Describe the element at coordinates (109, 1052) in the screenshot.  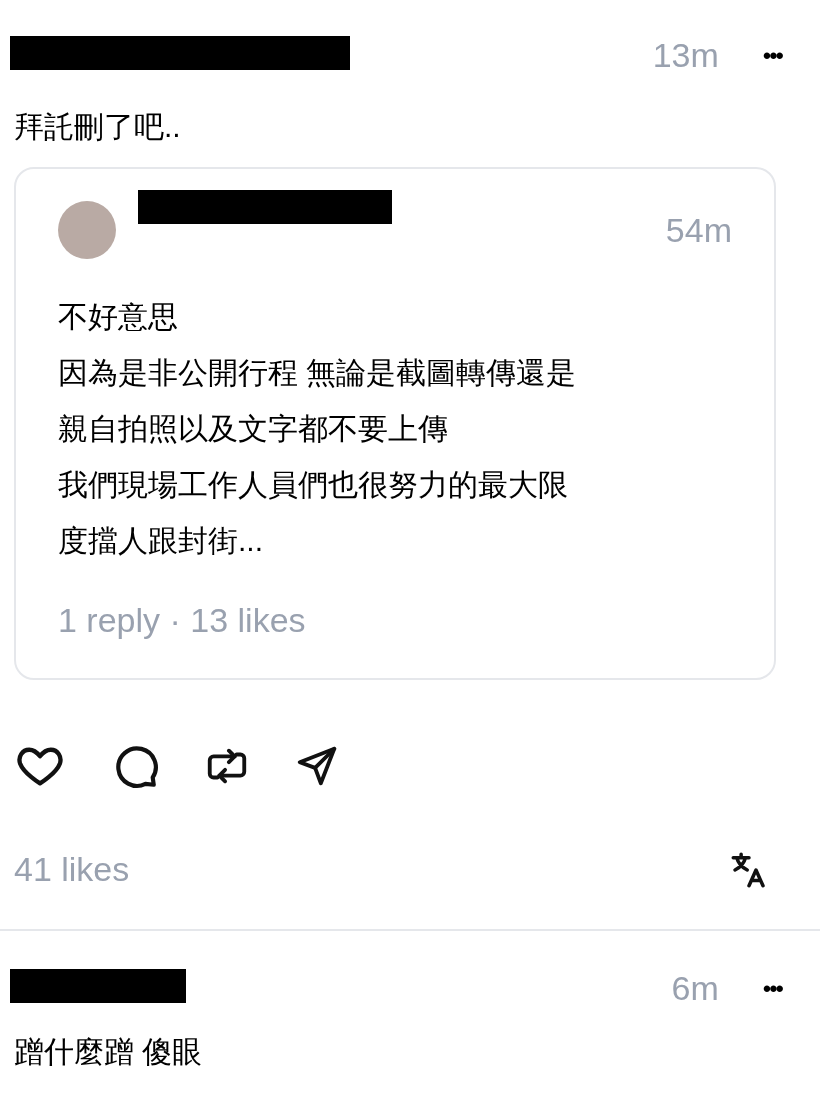
I see `post-text: 蹭什麼蹭 傻眼` at that location.